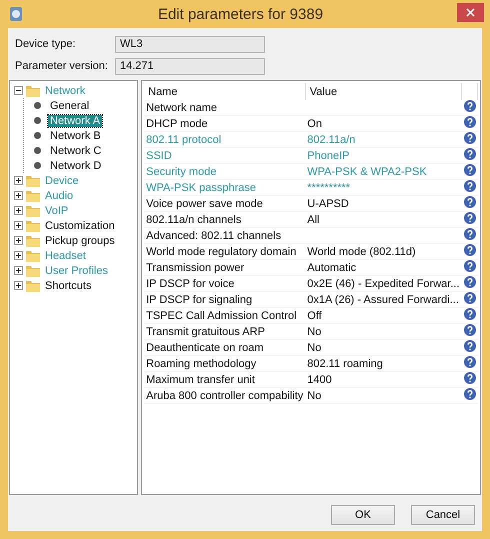 The image size is (490, 539). I want to click on table-cell: Transmit gratuitous ARP, so click(225, 332).